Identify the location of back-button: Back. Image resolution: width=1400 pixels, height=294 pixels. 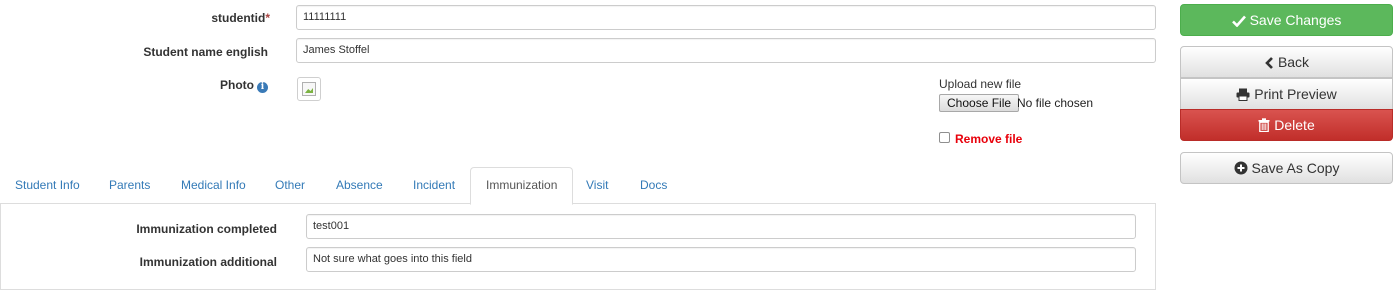
(1286, 62).